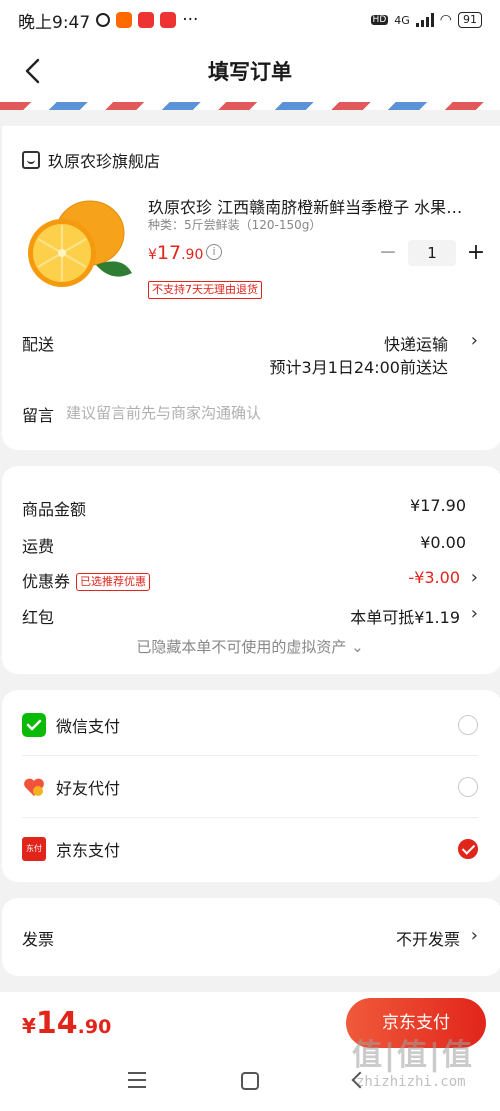 This screenshot has height=1111, width=500. What do you see at coordinates (38, 939) in the screenshot?
I see `invoice-label: 发票` at bounding box center [38, 939].